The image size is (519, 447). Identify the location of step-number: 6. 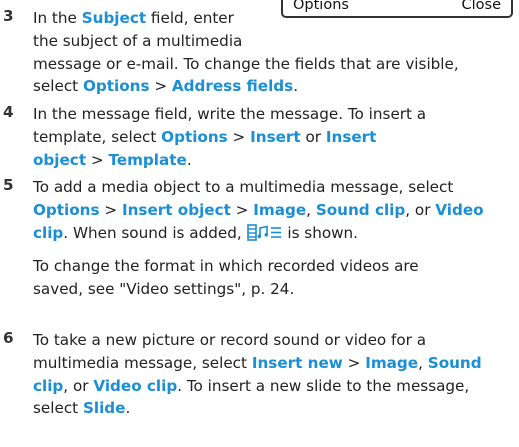
(8, 338).